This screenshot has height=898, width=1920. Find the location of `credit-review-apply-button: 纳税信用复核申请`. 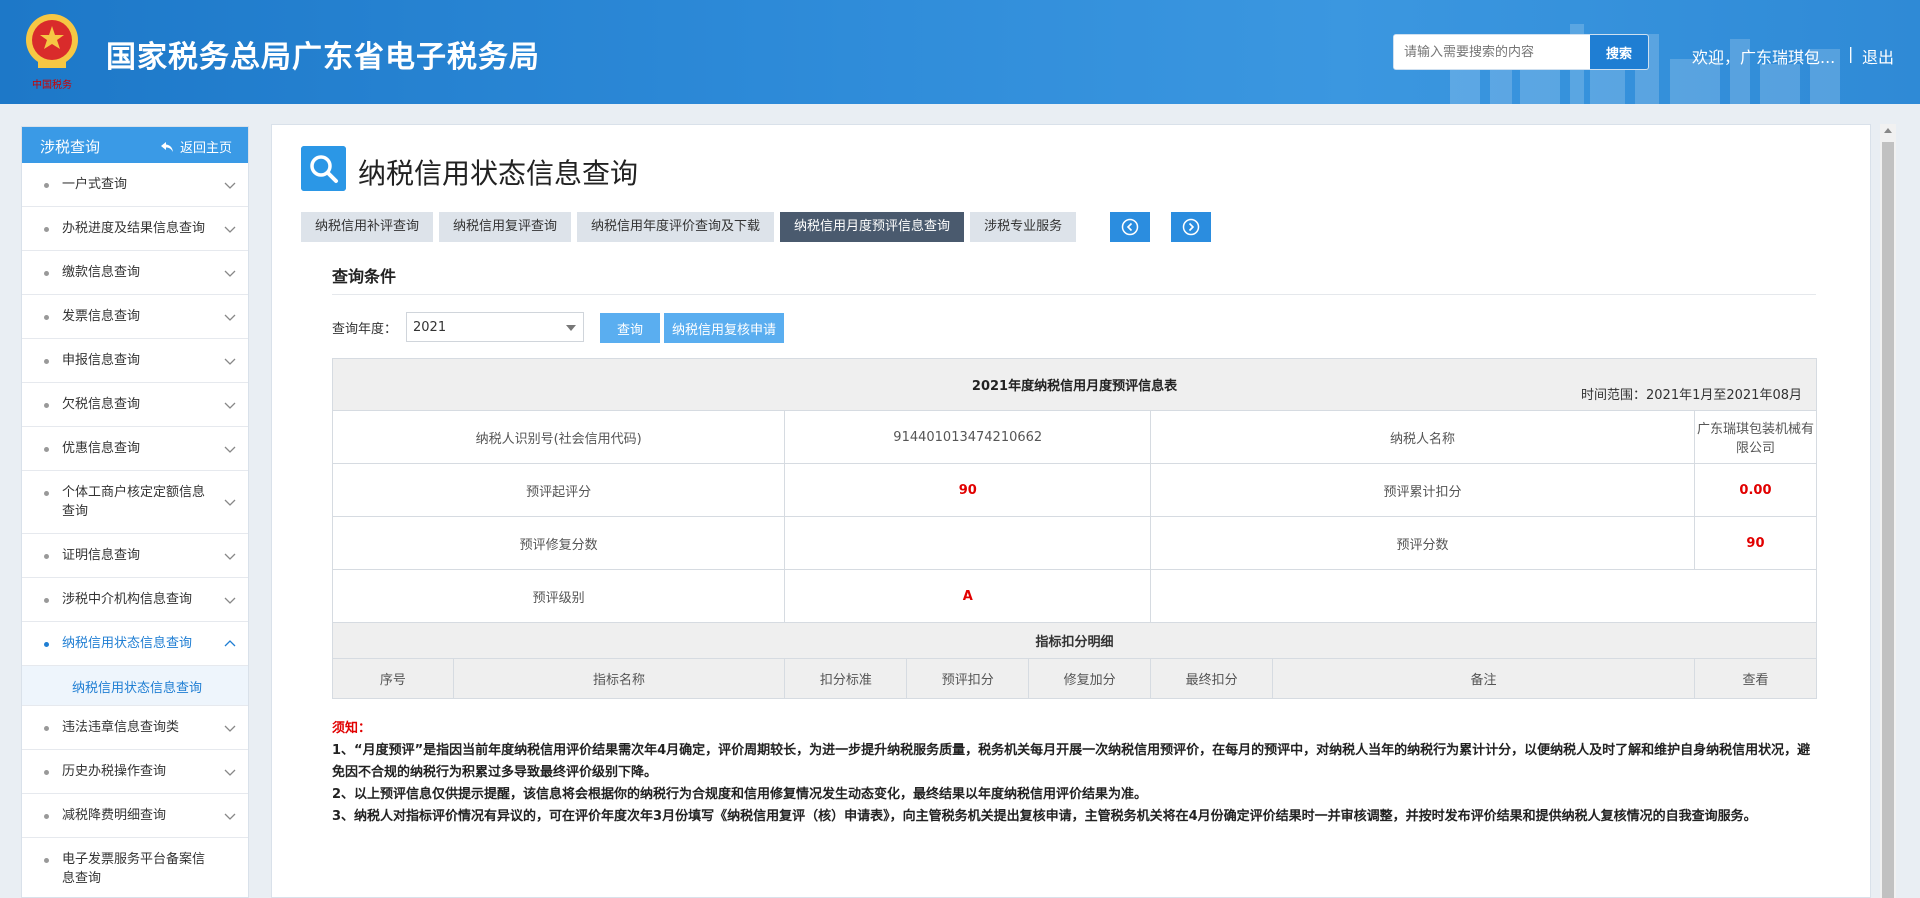

credit-review-apply-button: 纳税信用复核申请 is located at coordinates (724, 328).